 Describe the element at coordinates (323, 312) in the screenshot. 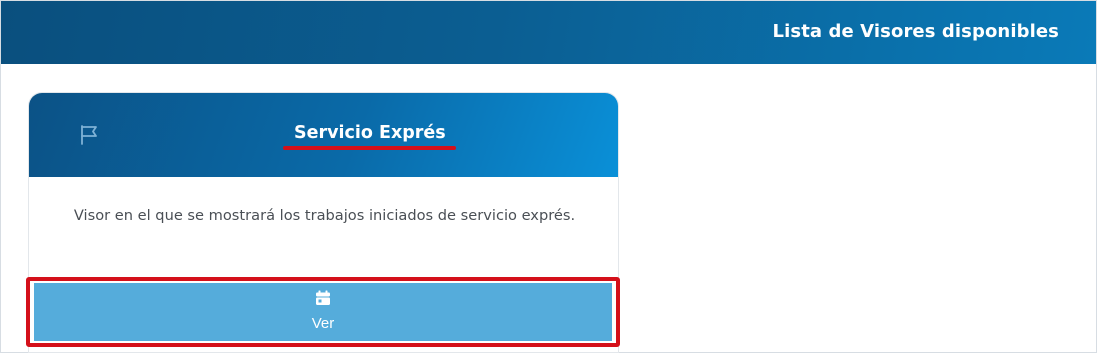

I see `ver-button: Ver` at that location.